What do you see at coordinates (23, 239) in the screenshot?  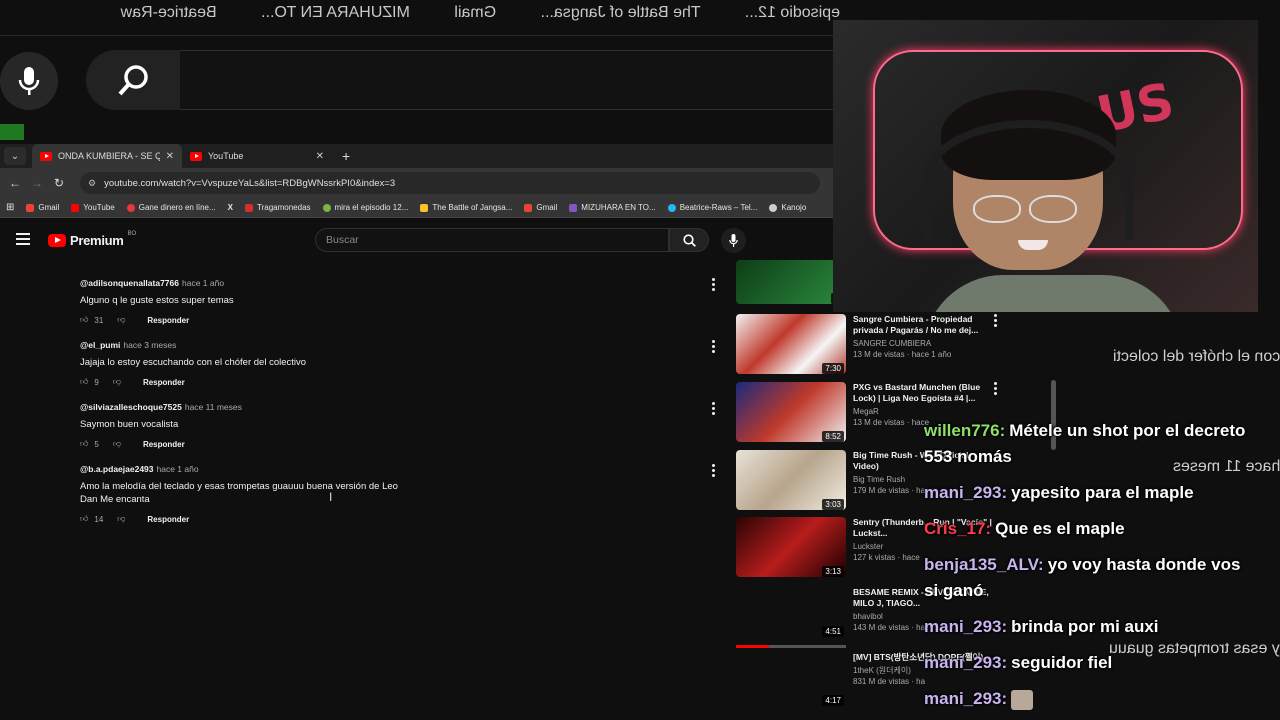 I see `menu-icon` at bounding box center [23, 239].